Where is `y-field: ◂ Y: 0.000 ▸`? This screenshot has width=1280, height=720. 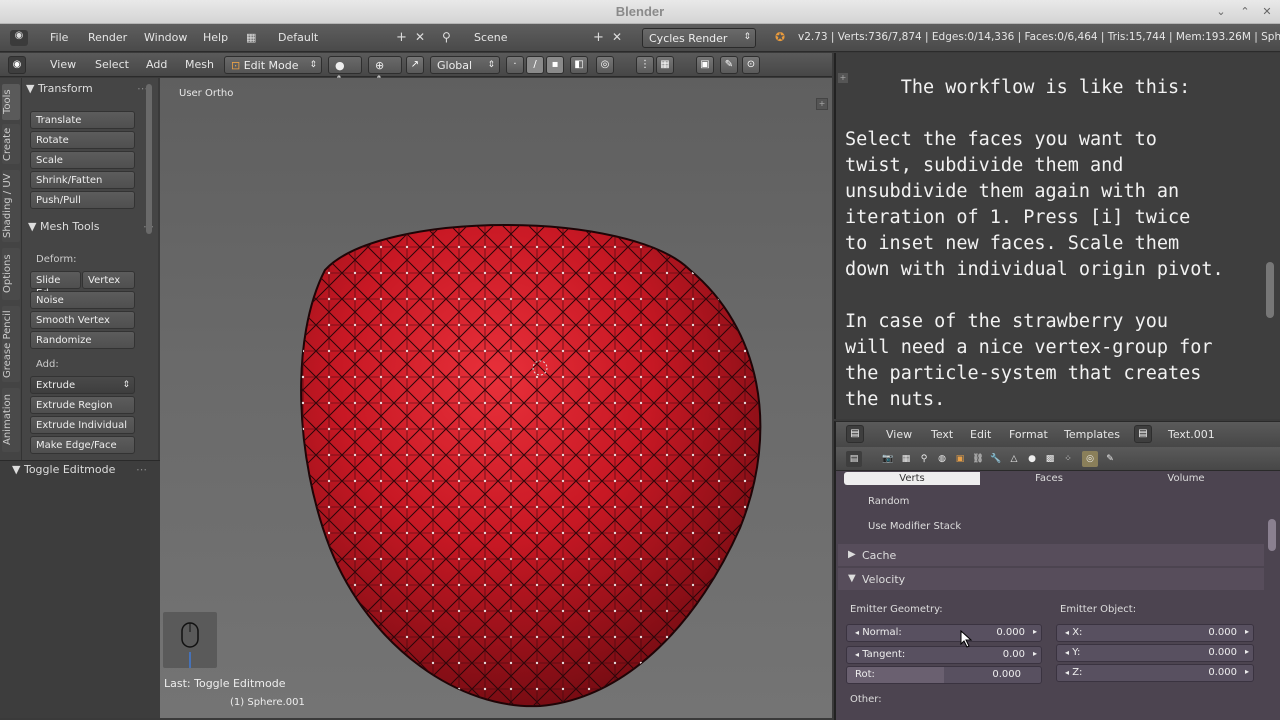 y-field: ◂ Y: 0.000 ▸ is located at coordinates (1155, 653).